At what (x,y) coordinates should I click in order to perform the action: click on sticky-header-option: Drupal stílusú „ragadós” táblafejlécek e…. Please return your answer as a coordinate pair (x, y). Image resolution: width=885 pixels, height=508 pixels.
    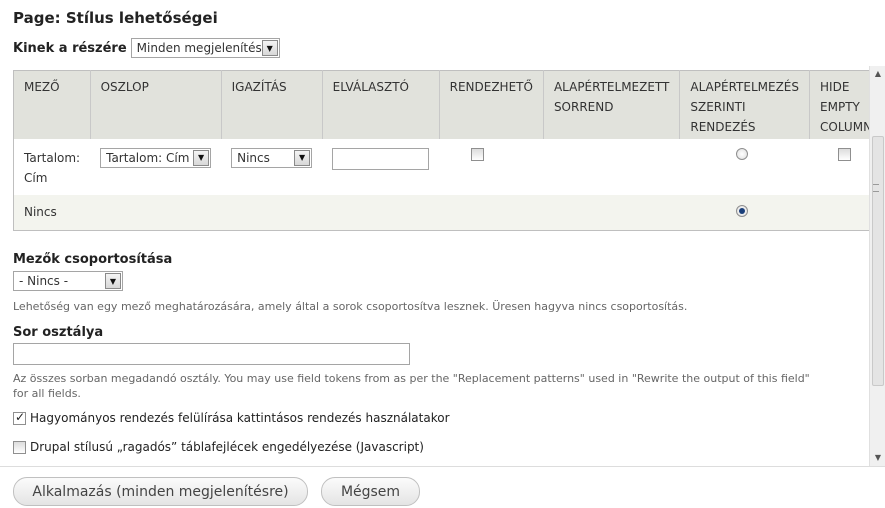
    Looking at the image, I should click on (218, 447).